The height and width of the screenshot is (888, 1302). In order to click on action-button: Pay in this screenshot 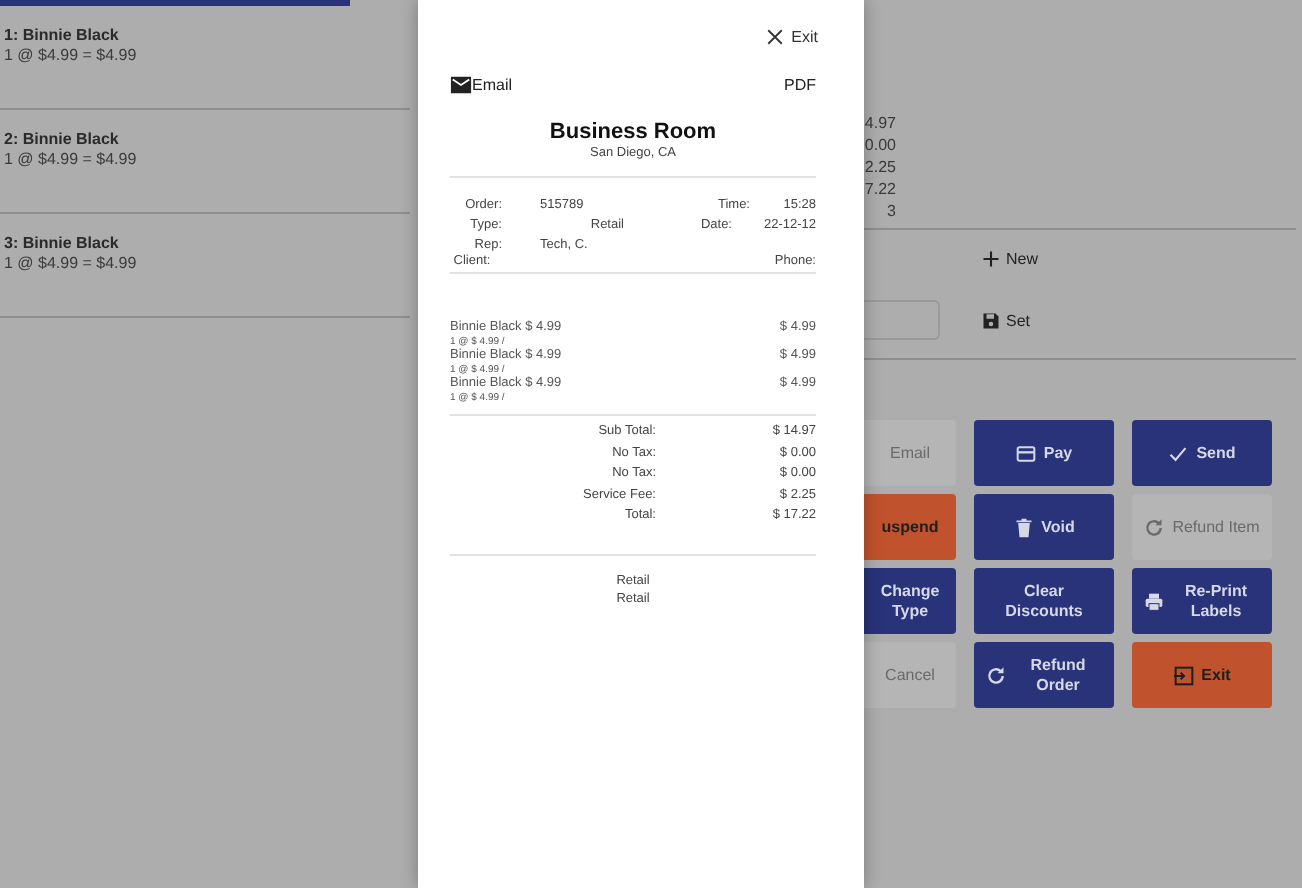, I will do `click(1044, 453)`.